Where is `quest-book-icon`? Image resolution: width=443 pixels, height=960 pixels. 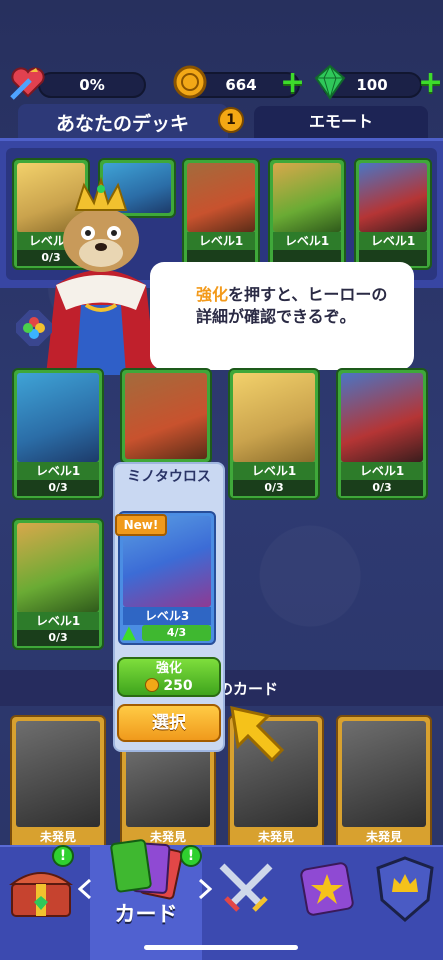 quest-book-icon is located at coordinates (327, 889).